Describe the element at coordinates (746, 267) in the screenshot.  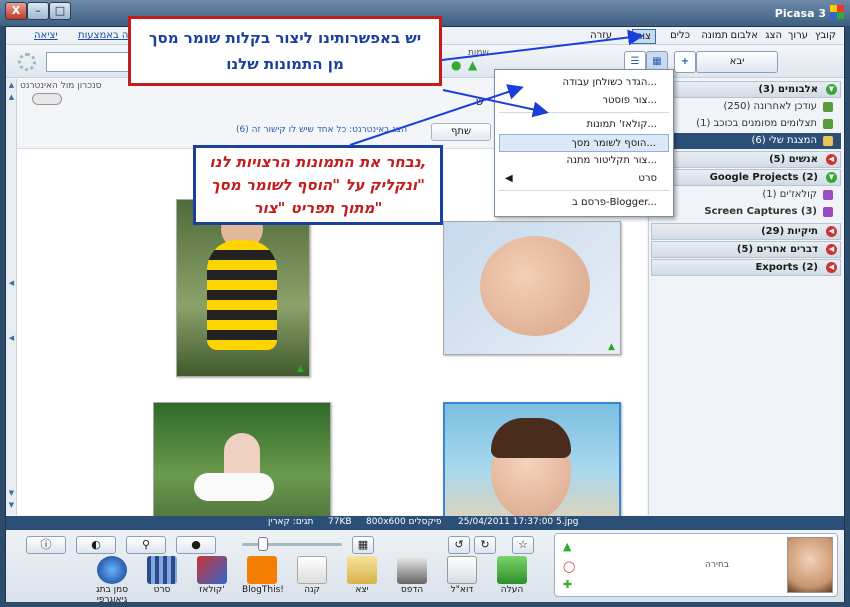
I see `group-exports: Exports (2) ◀` at that location.